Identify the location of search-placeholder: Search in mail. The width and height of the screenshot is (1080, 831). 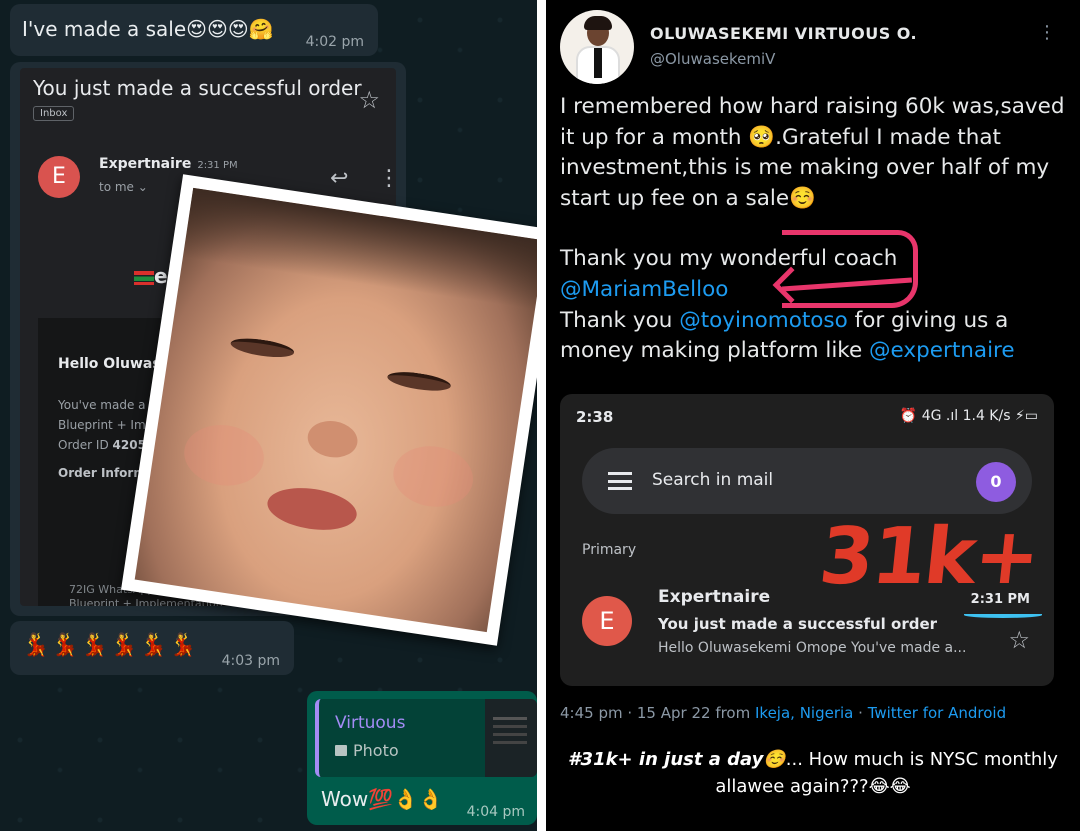
(713, 480).